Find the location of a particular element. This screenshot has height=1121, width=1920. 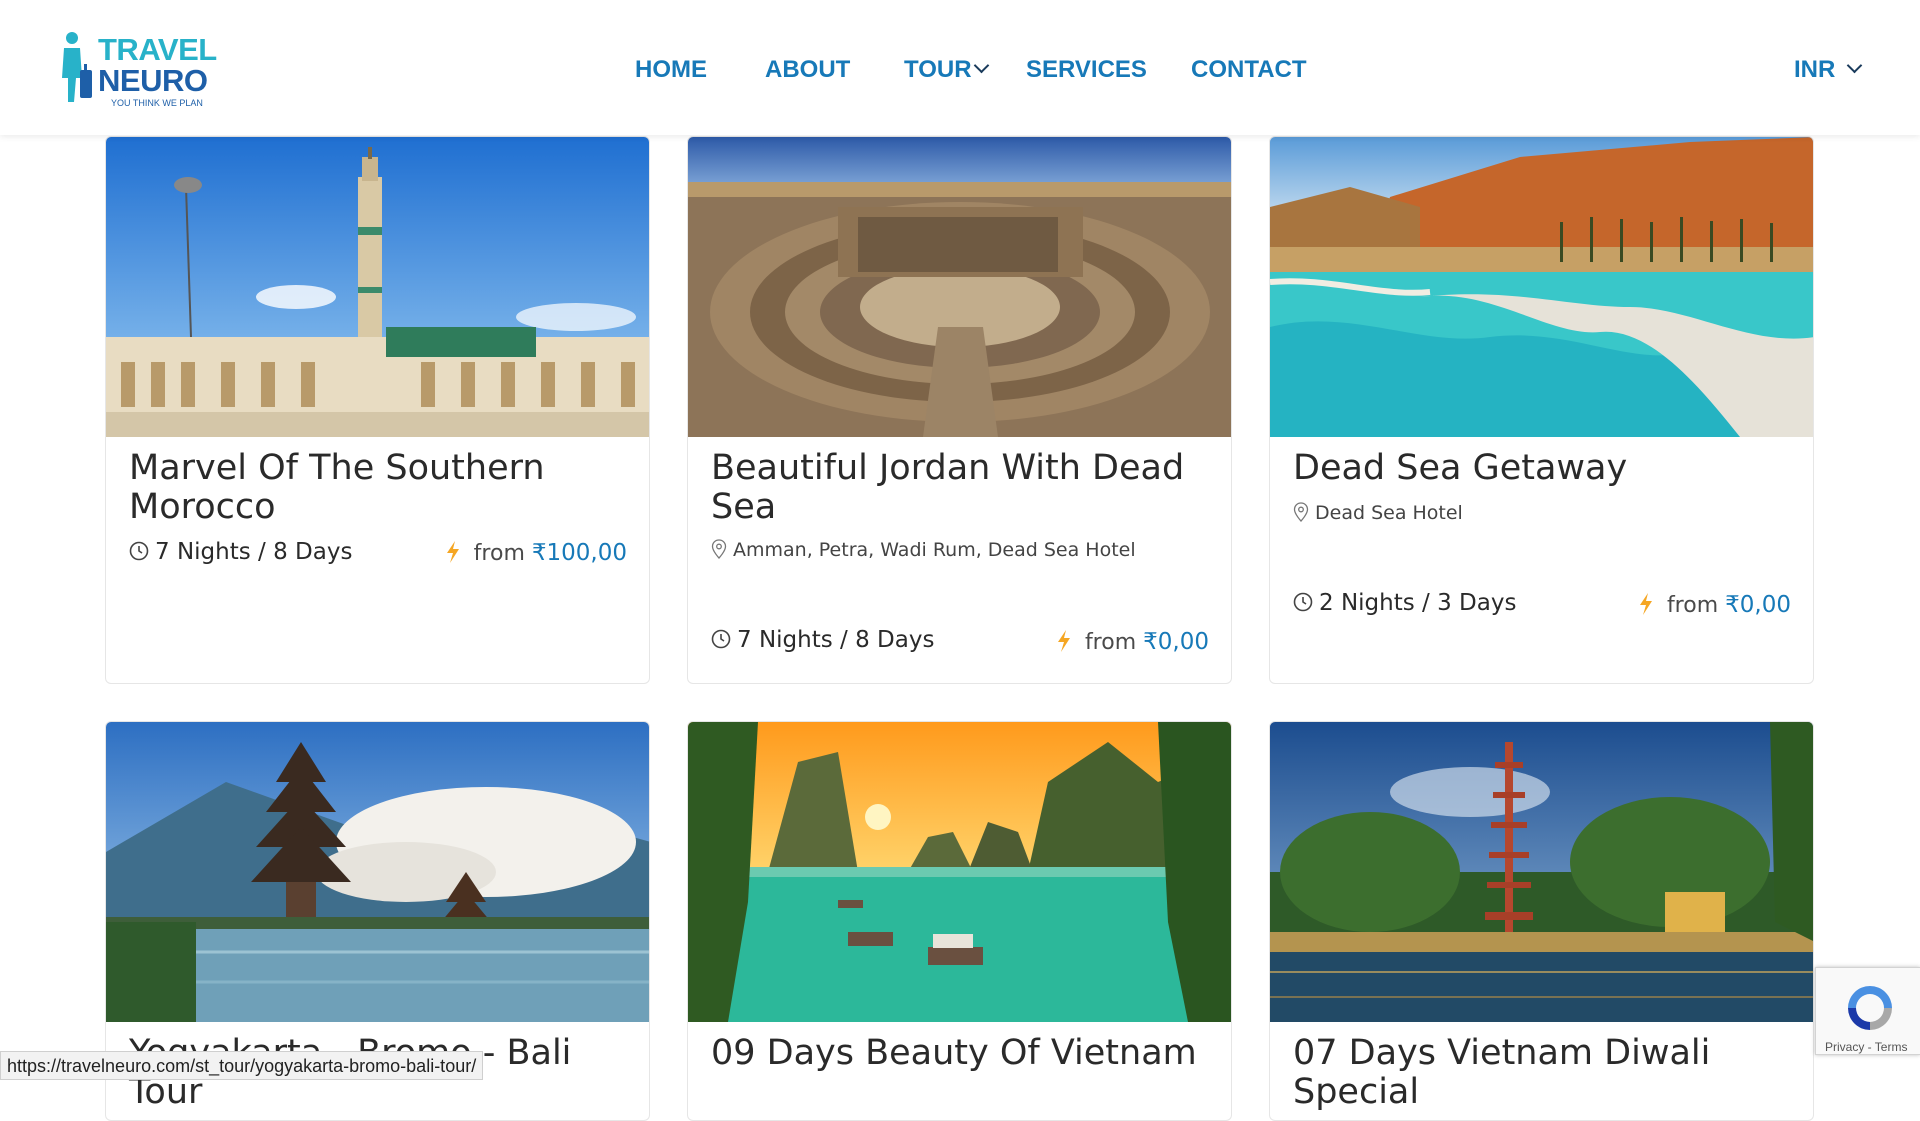

duration-text: 2 Nights / 3 Days is located at coordinates (1418, 603).